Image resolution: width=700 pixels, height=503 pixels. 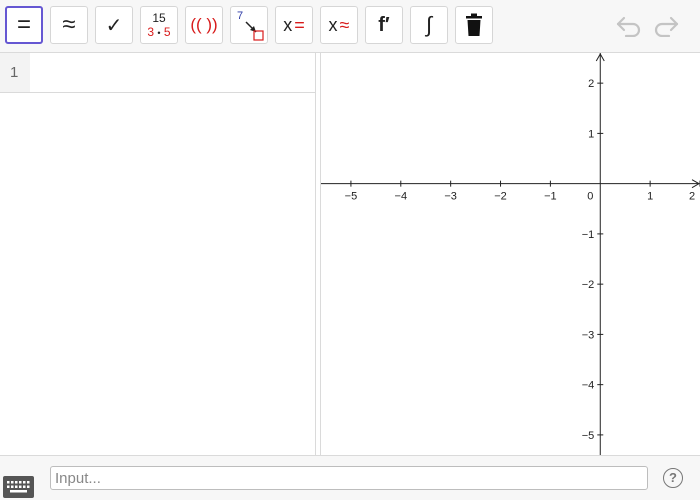 I want to click on substitute-button: 7, so click(x=249, y=25).